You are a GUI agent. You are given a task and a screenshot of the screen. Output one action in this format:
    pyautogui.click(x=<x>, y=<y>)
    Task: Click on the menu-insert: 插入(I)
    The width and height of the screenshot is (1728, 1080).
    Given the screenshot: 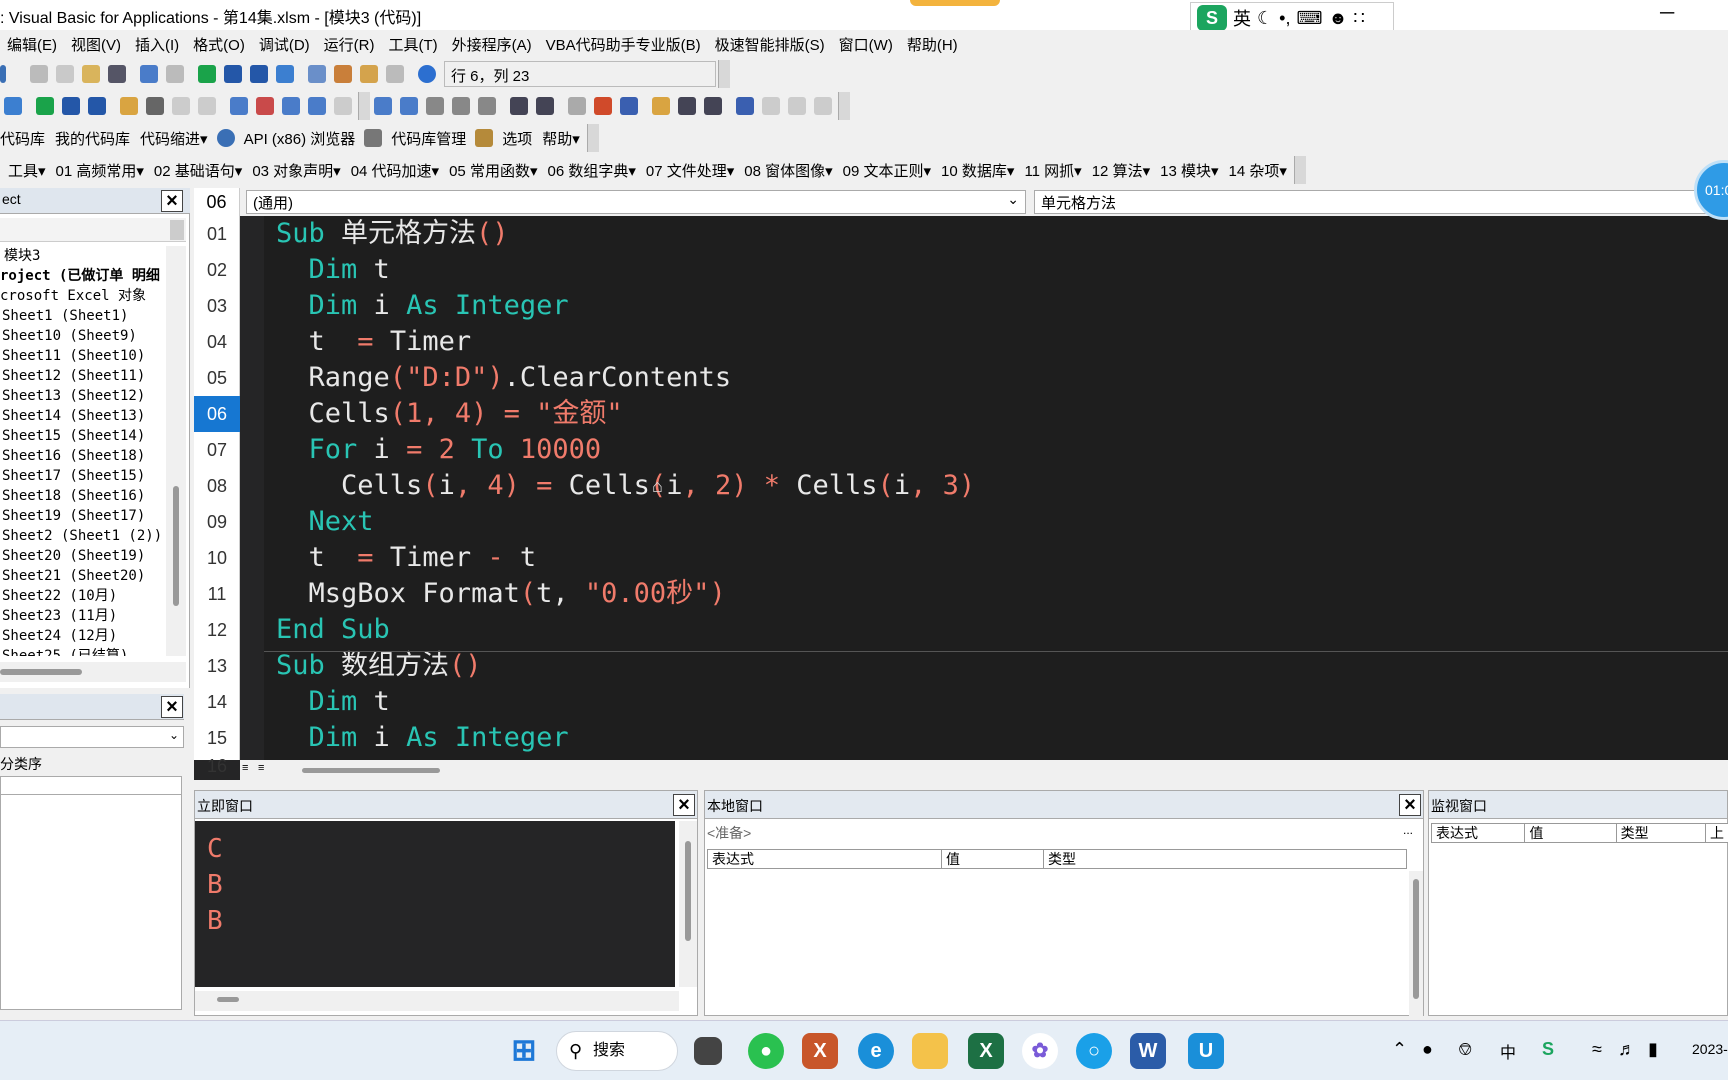 What is the action you would take?
    pyautogui.click(x=157, y=44)
    